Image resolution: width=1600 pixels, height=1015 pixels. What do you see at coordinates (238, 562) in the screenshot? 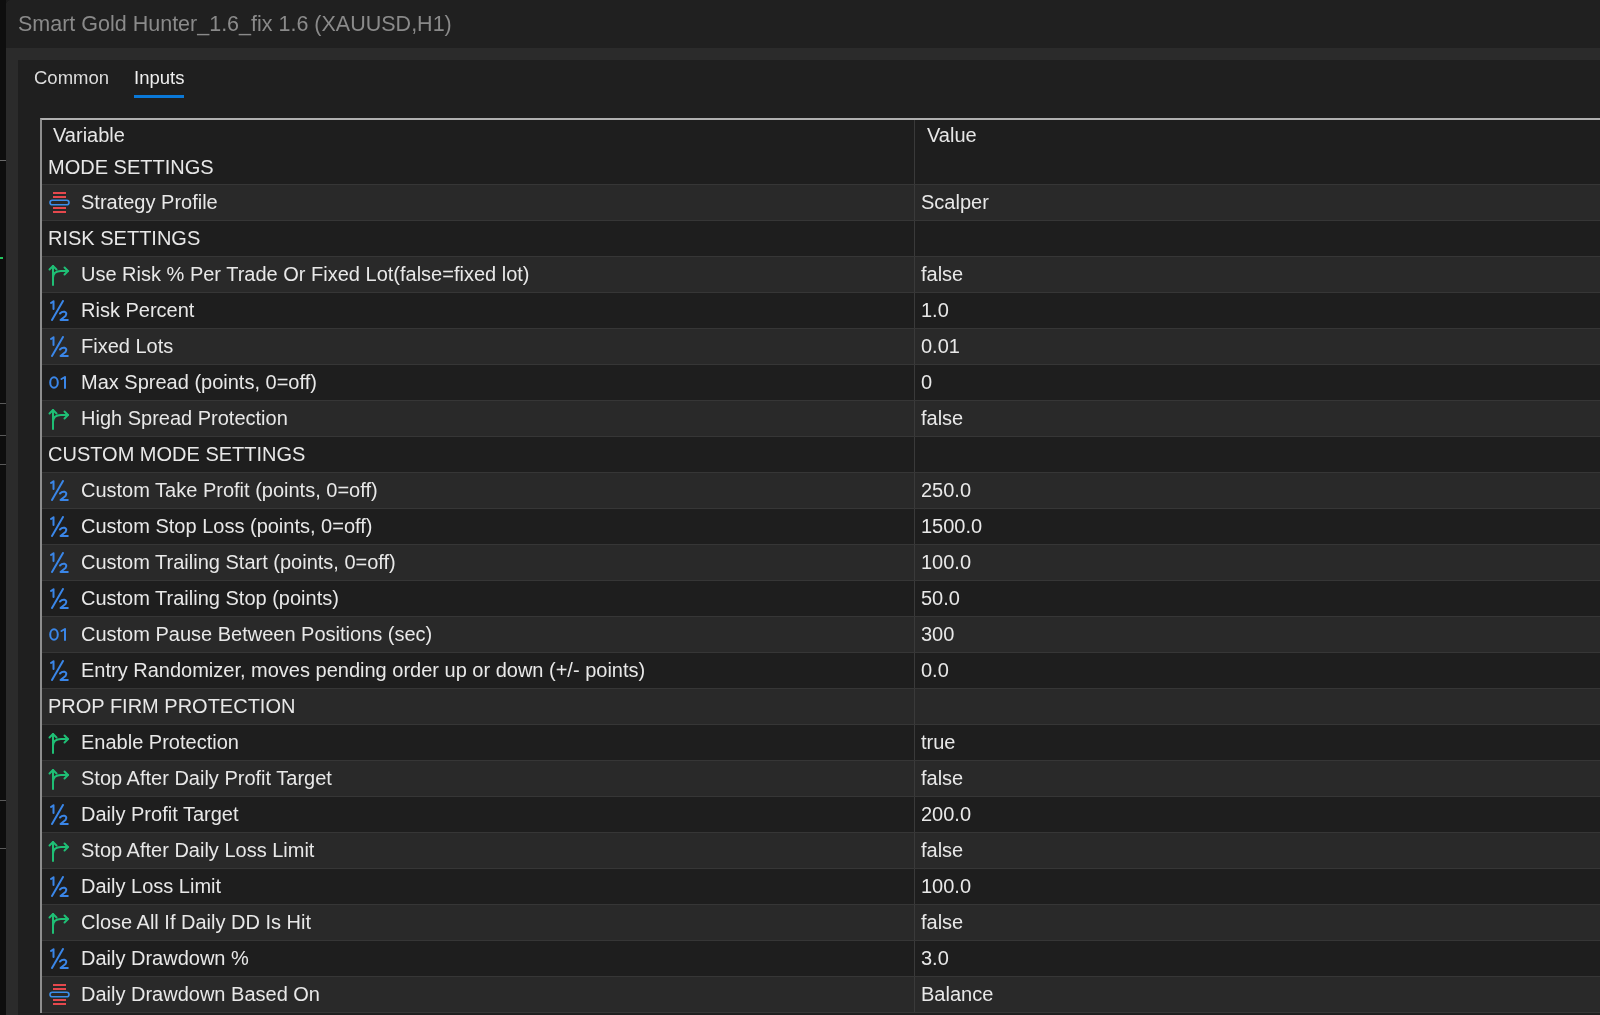
I see `parameter-name: Custom Trailing Start (points, 0=off)` at bounding box center [238, 562].